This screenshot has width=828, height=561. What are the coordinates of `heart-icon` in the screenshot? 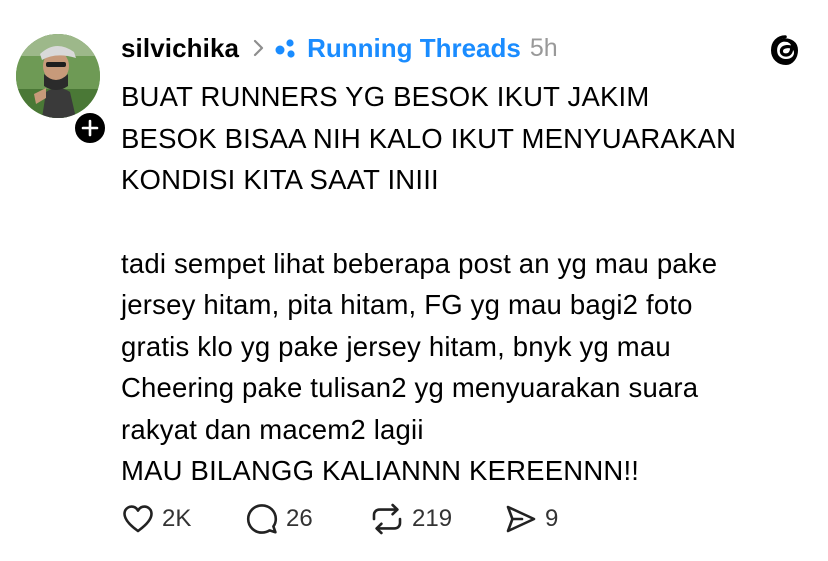 It's located at (138, 519).